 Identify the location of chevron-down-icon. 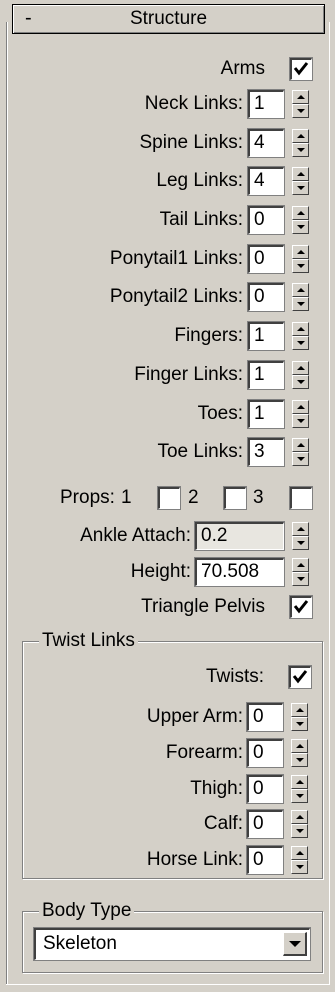
(295, 944).